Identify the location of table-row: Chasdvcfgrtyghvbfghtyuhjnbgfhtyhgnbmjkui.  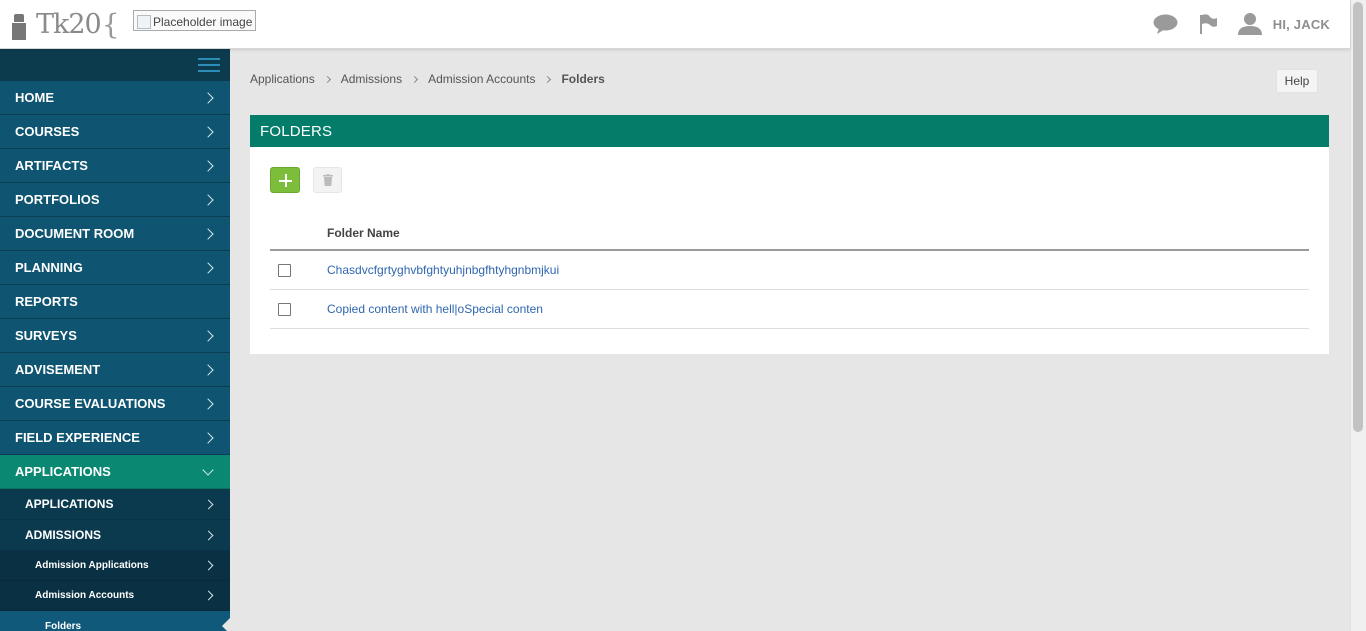
(789, 270).